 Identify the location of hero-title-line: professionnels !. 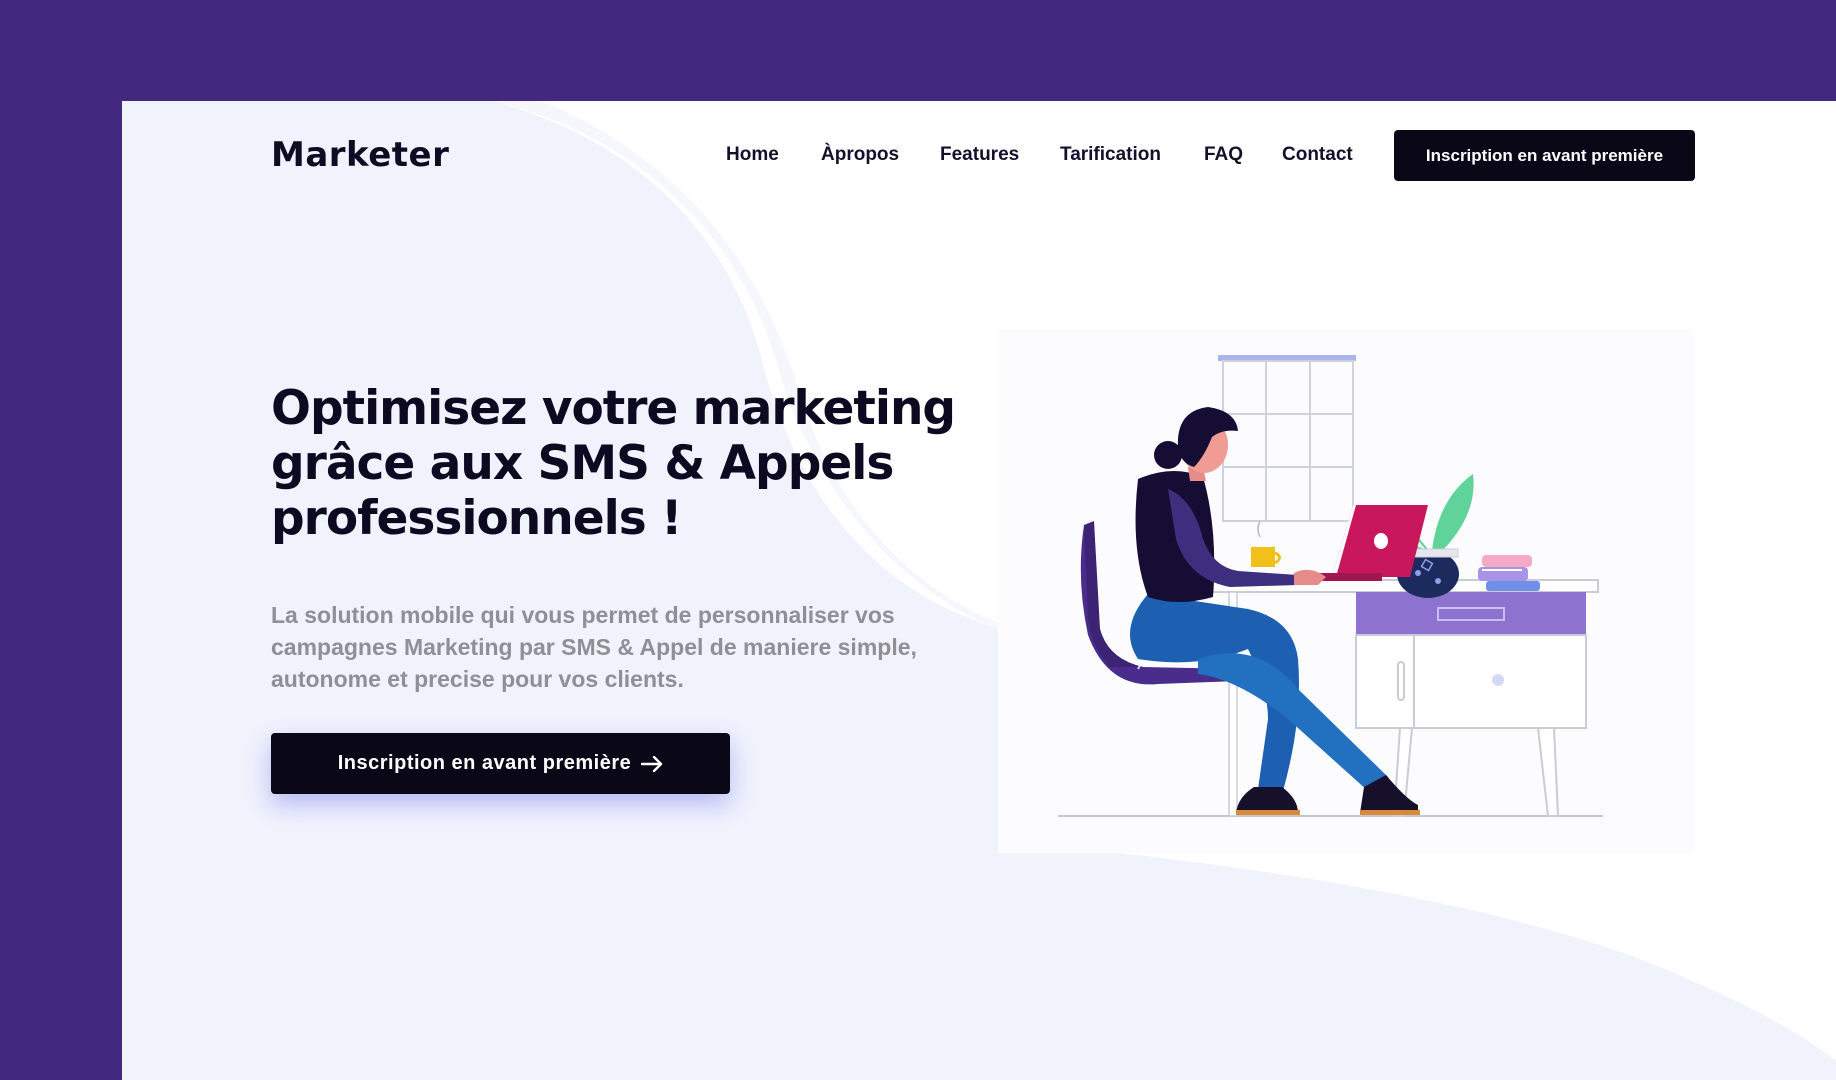
(476, 518).